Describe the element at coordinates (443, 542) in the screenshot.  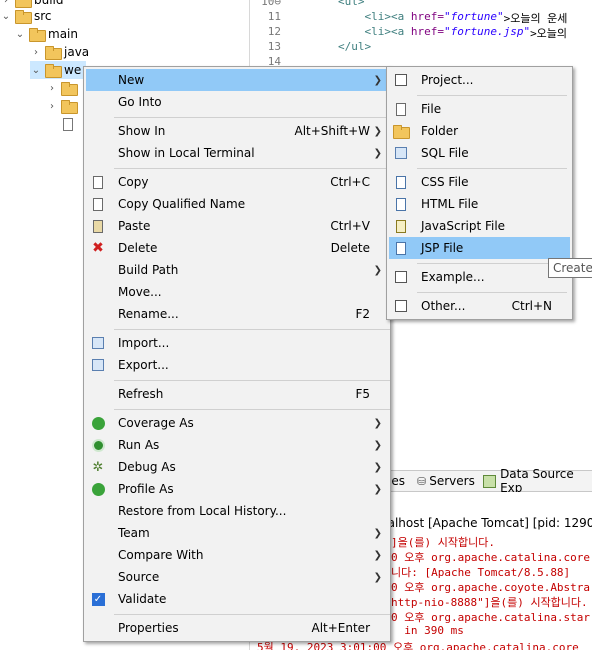
I see `console-line: ]을(를) 시작합니다.` at that location.